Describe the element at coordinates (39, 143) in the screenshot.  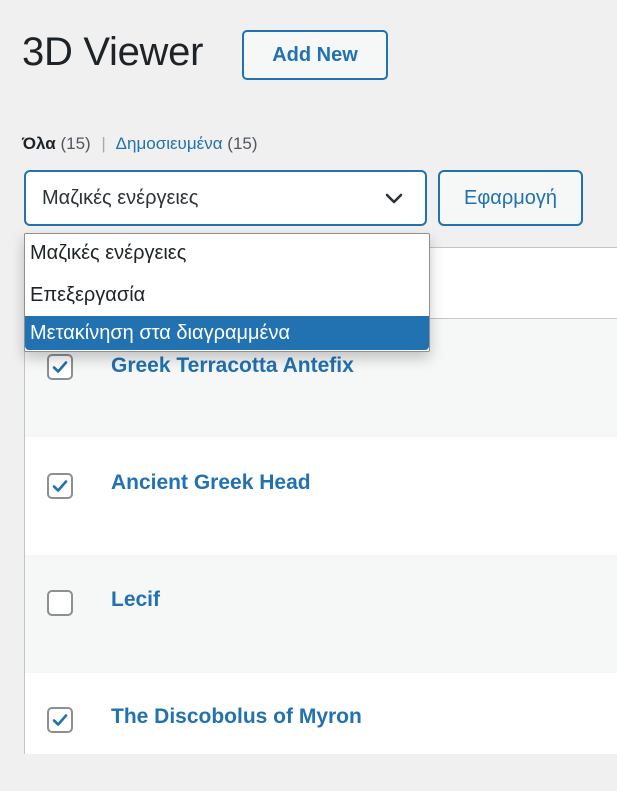
I see `filter-all-link: Όλα` at that location.